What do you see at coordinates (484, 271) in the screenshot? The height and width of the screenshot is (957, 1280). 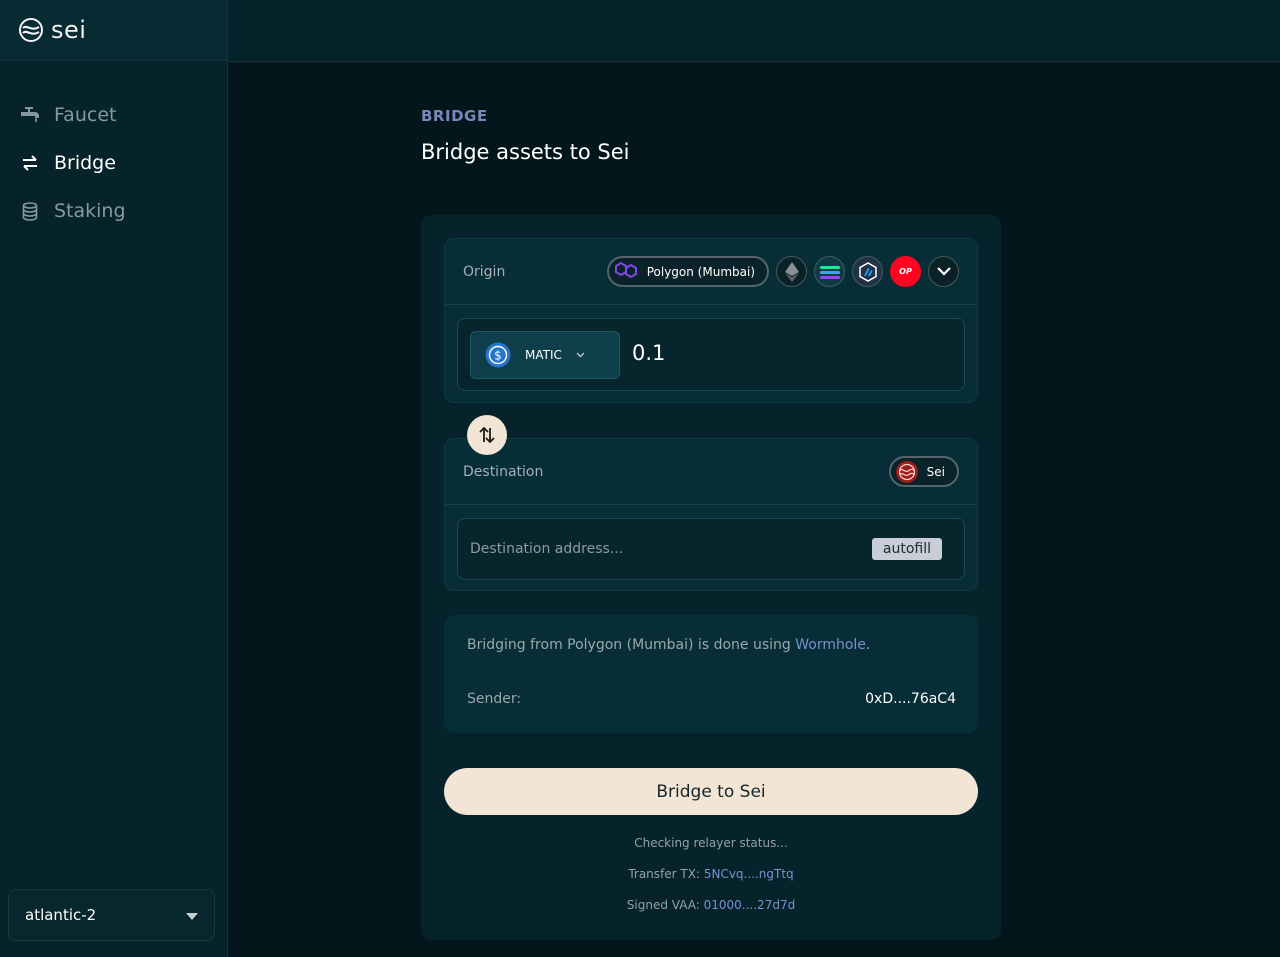 I see `origin-label: Origin` at bounding box center [484, 271].